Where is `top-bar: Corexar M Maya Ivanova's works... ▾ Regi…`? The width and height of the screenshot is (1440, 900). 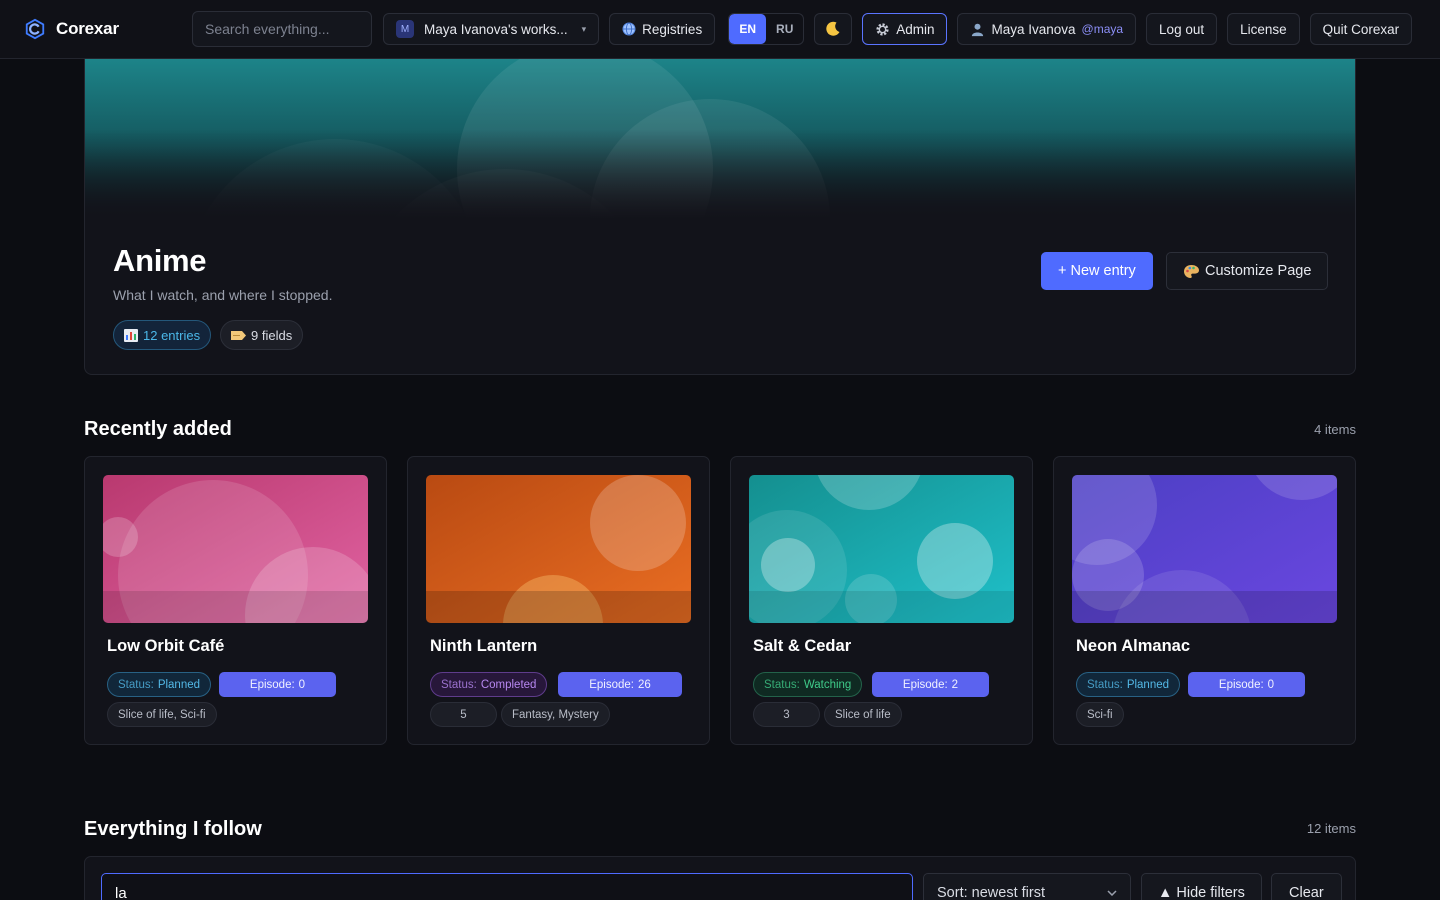
top-bar: Corexar M Maya Ivanova's works... ▾ Regi… is located at coordinates (720, 29).